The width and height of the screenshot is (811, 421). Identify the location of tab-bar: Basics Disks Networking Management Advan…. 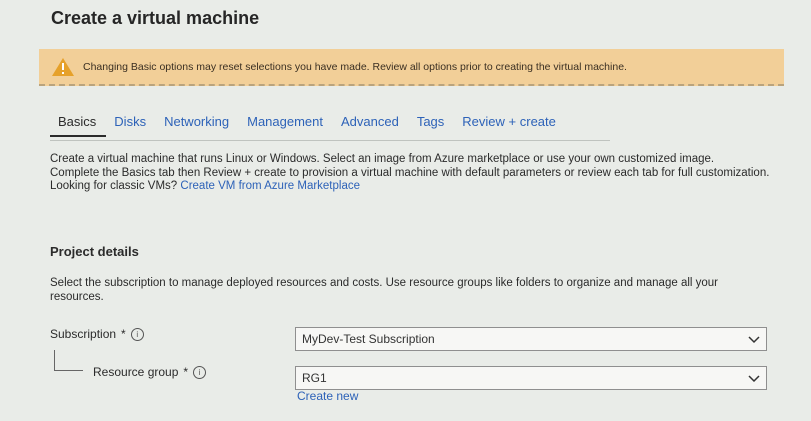
(330, 126).